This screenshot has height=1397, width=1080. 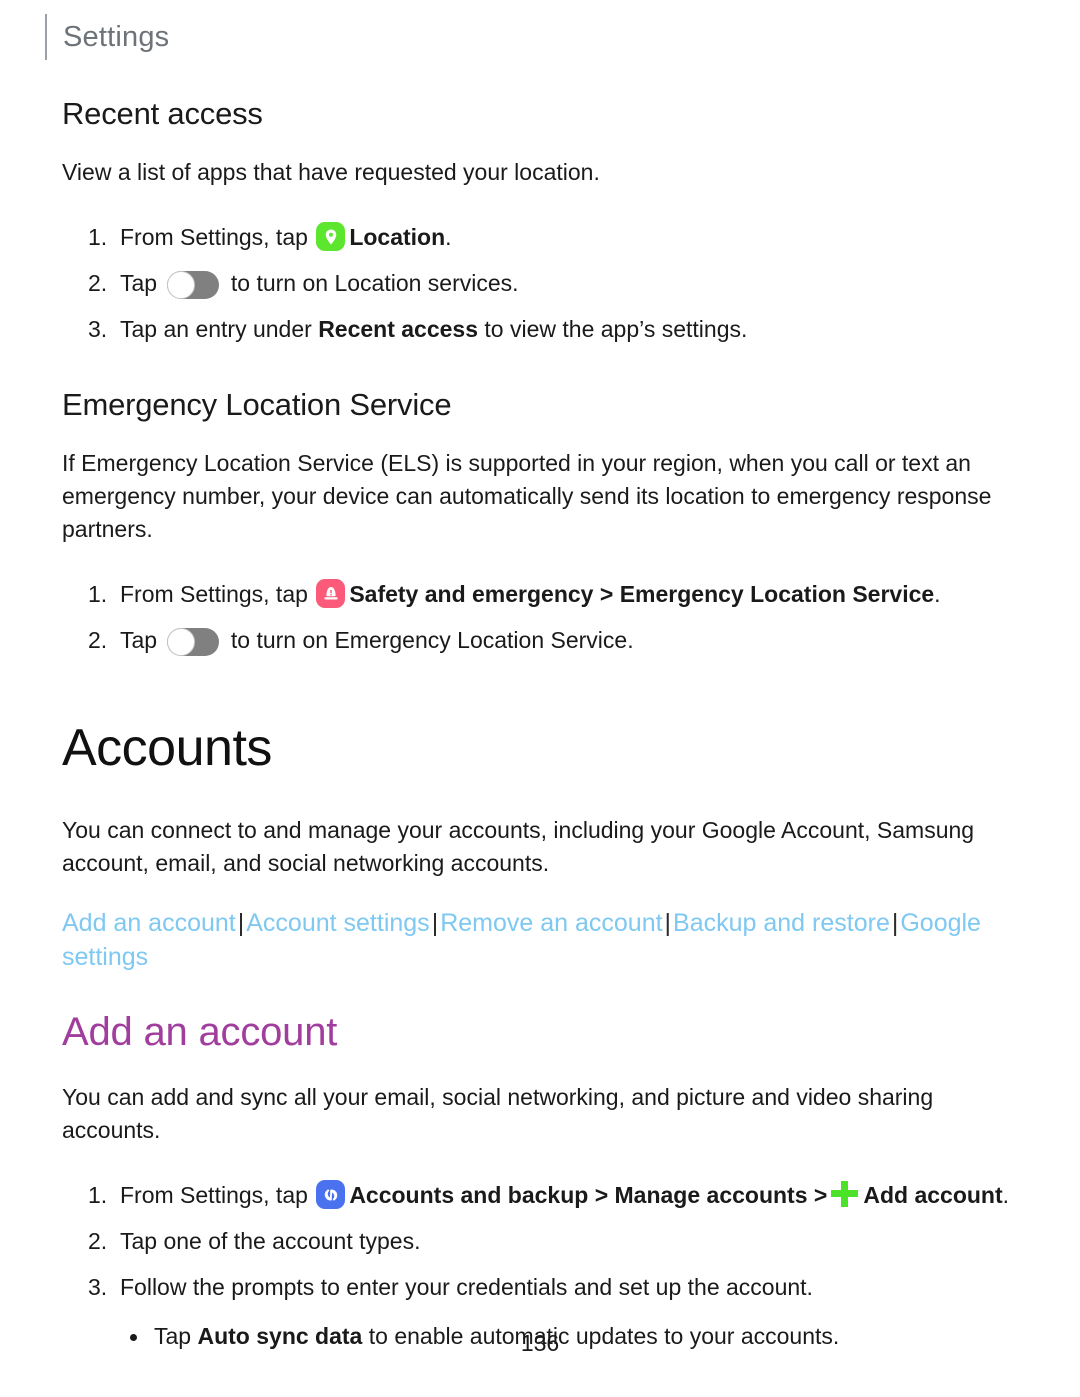 What do you see at coordinates (331, 236) in the screenshot?
I see `location-icon` at bounding box center [331, 236].